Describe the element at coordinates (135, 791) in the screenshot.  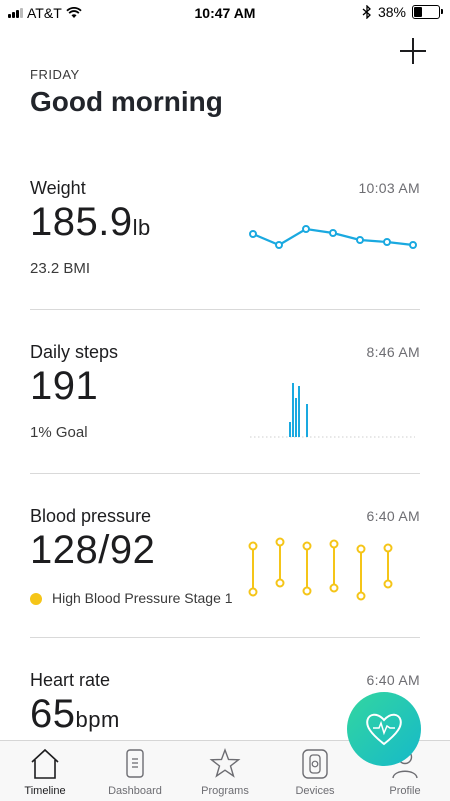
I see `tab-label: Dashboard` at that location.